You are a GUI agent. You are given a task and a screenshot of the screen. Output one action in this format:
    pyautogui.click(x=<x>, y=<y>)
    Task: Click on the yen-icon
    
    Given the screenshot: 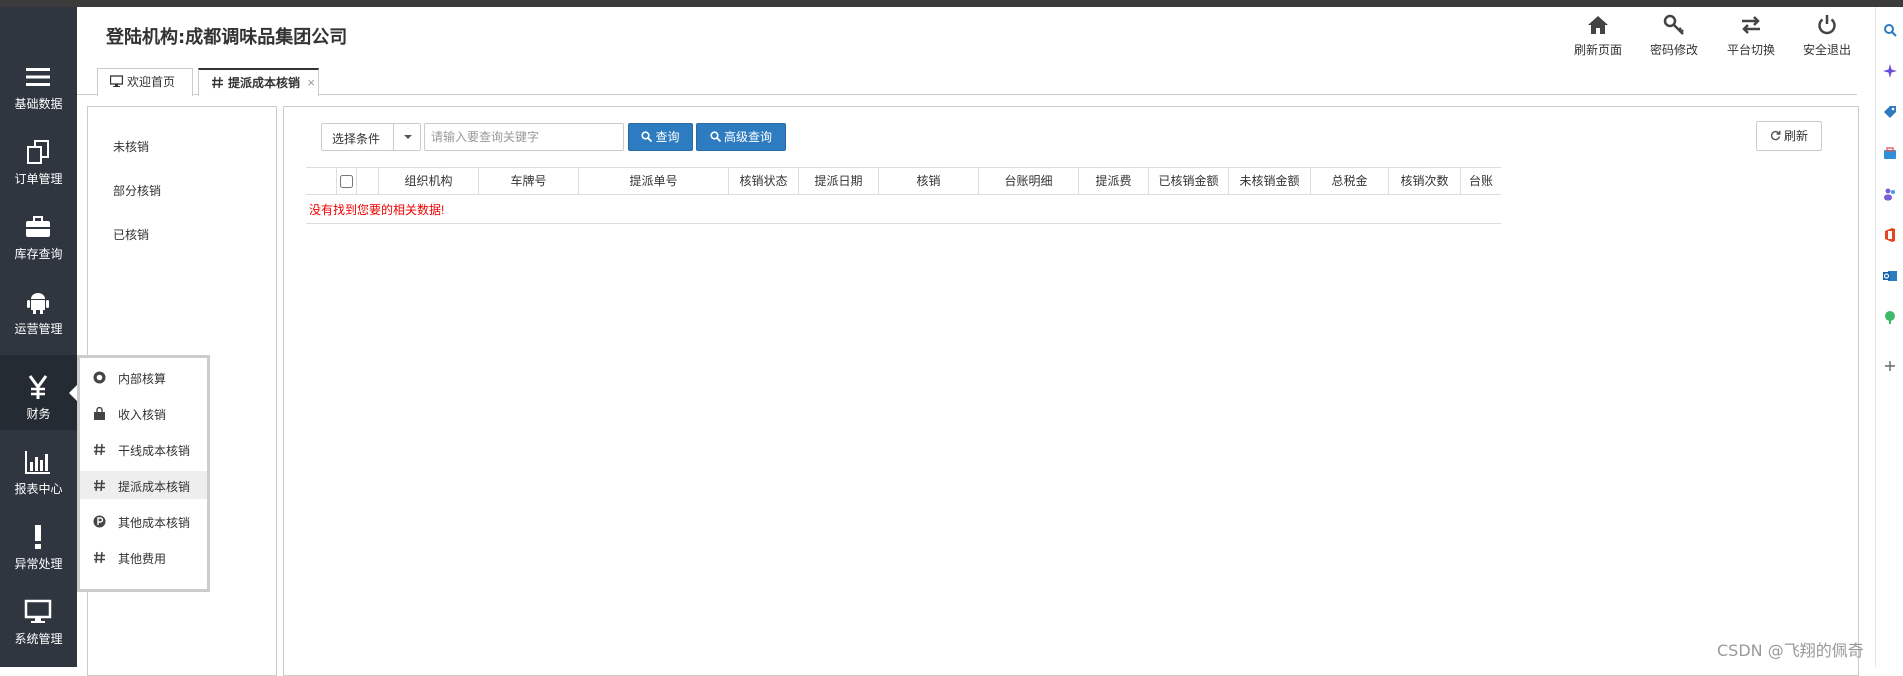 What is the action you would take?
    pyautogui.click(x=38, y=387)
    